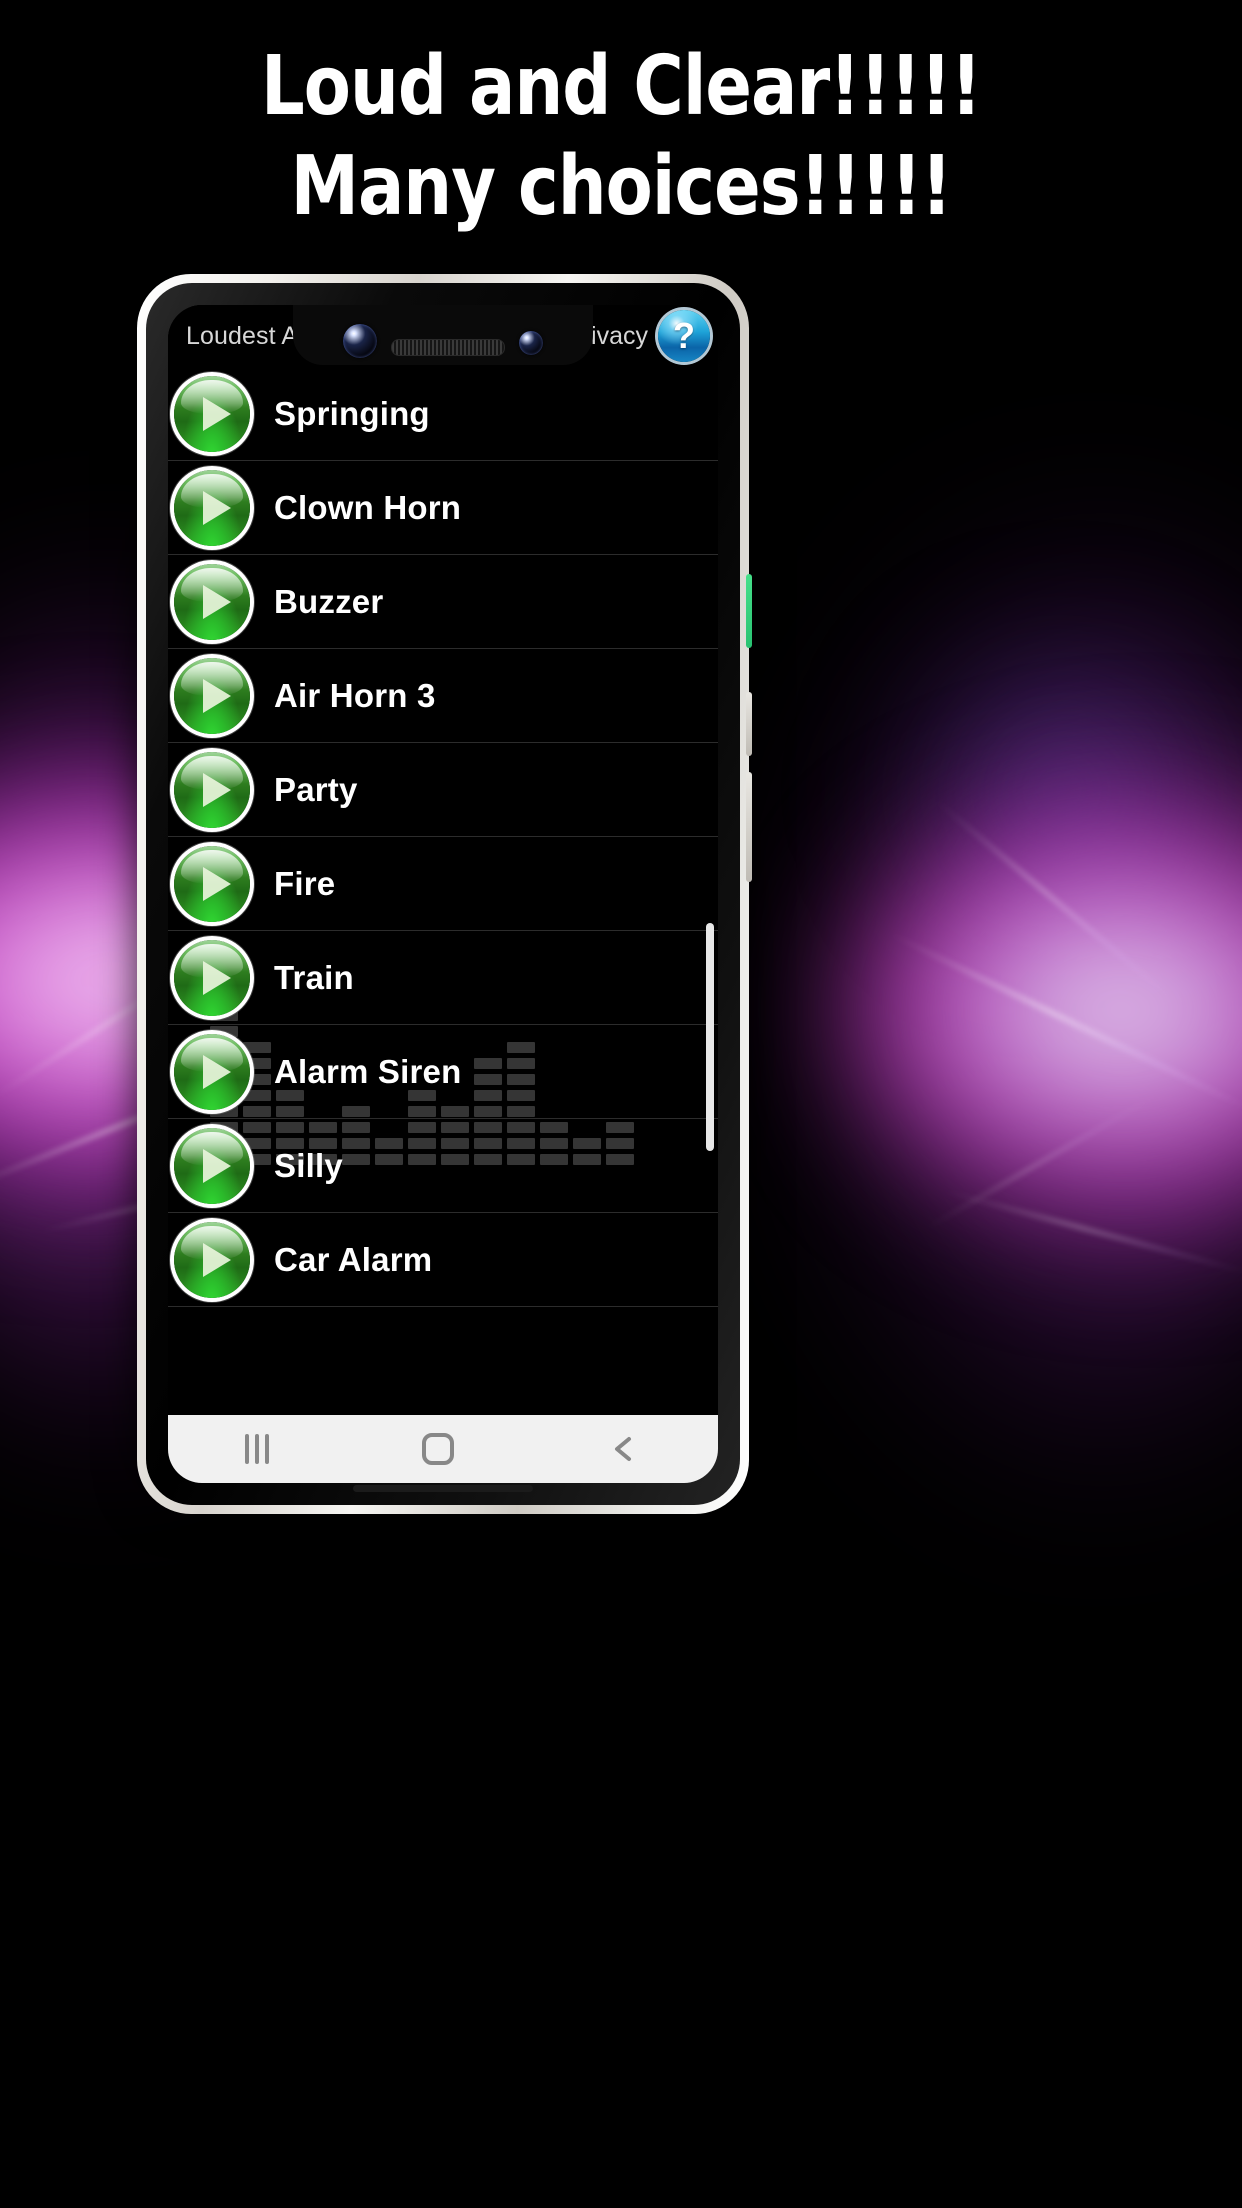  Describe the element at coordinates (355, 695) in the screenshot. I see `ringtone-label: Air Horn 3` at that location.